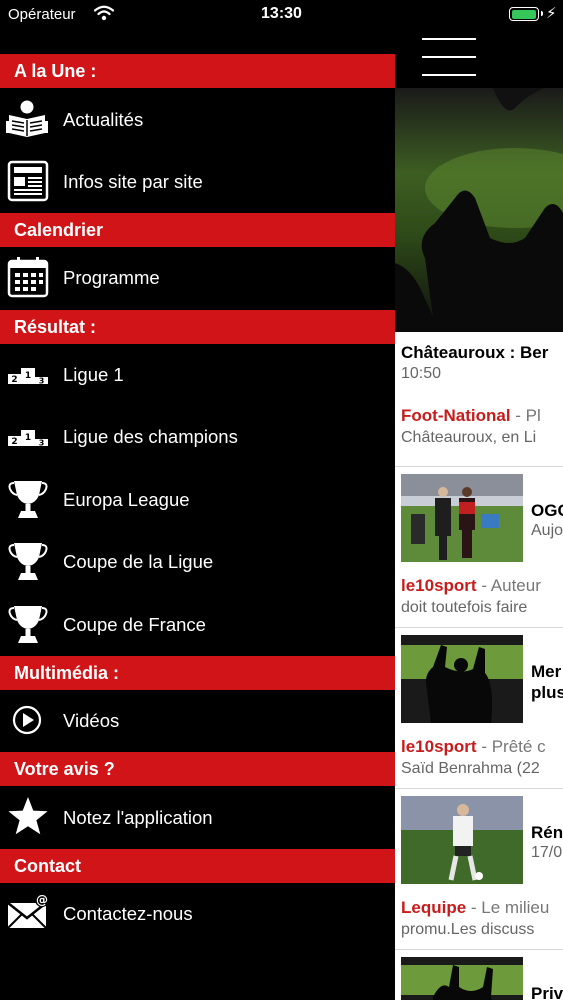 The image size is (563, 1000). Describe the element at coordinates (547, 530) in the screenshot. I see `article-subtitle: Aujo` at that location.